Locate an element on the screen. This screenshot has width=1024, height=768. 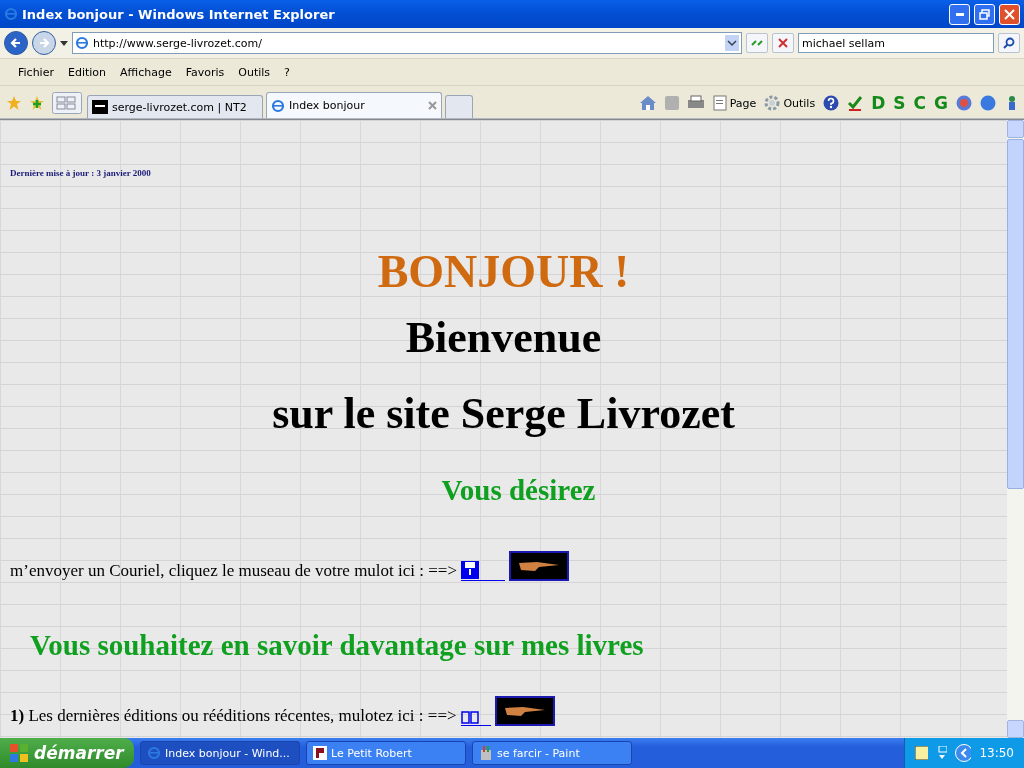
back-button is located at coordinates (16, 43).